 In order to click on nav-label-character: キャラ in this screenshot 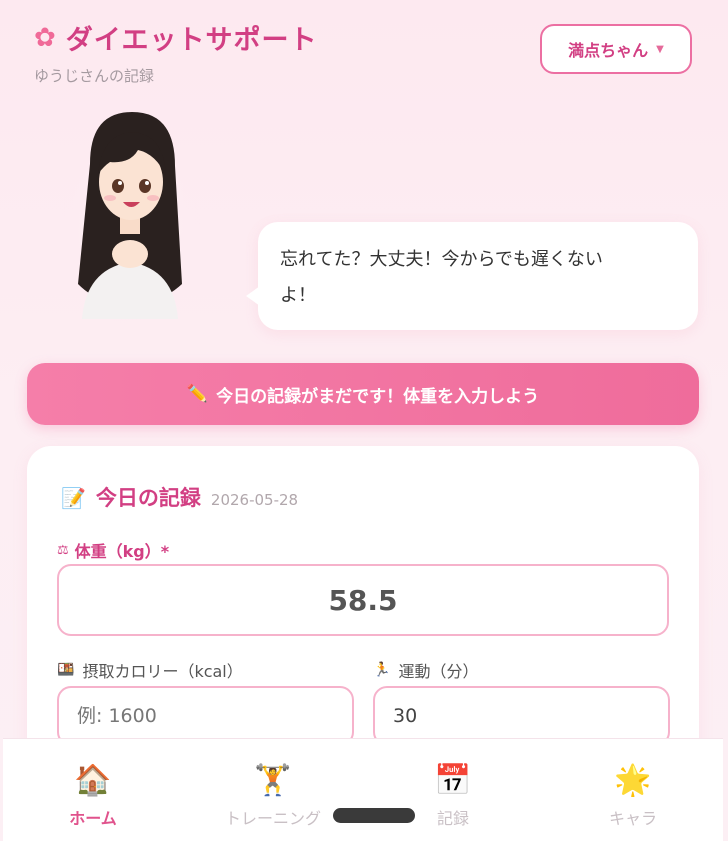, I will do `click(632, 818)`.